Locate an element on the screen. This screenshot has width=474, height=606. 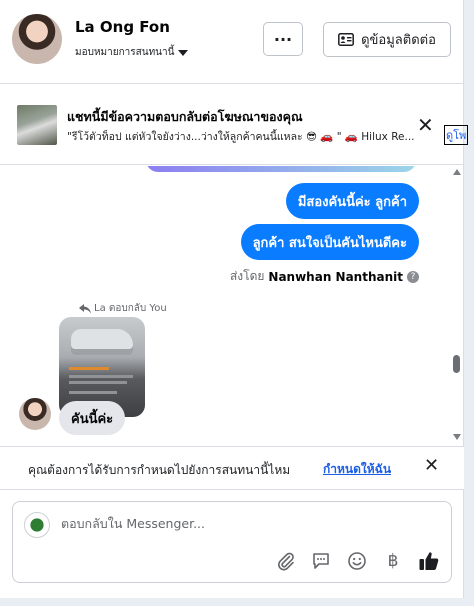
incoming-message: คันนี้ค่ะ is located at coordinates (92, 418).